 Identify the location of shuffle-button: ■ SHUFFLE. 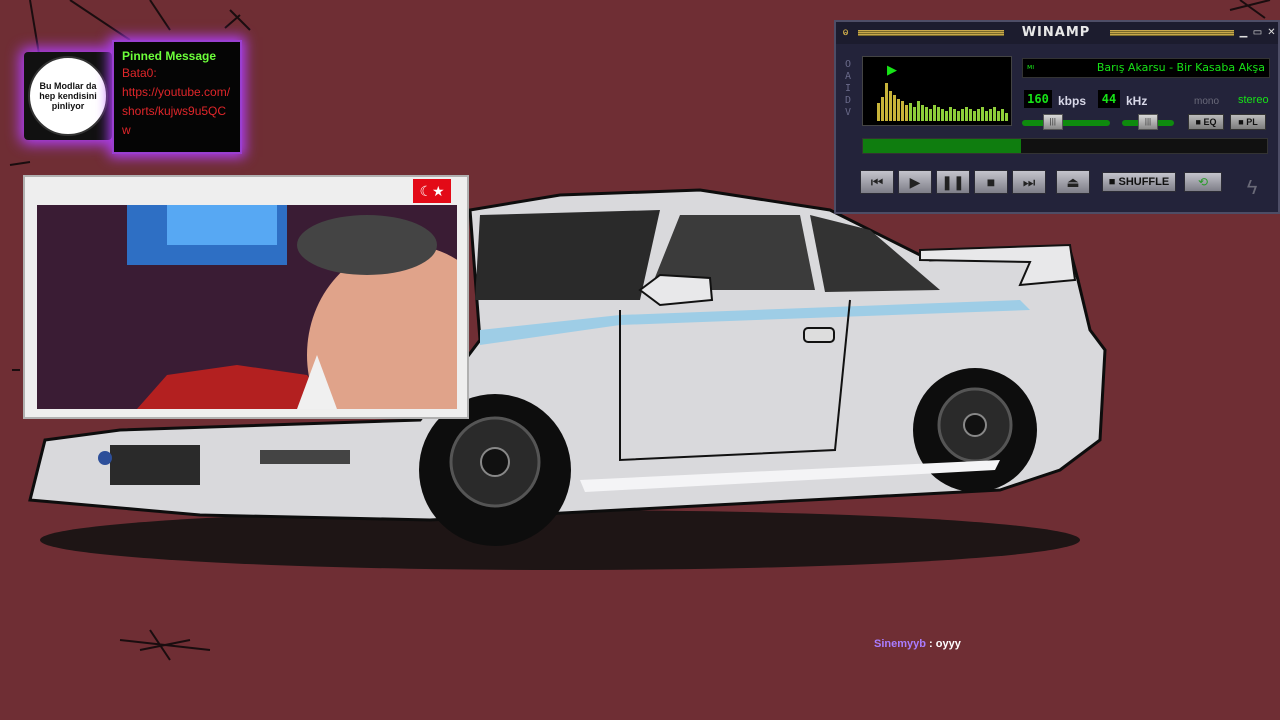
(1139, 182).